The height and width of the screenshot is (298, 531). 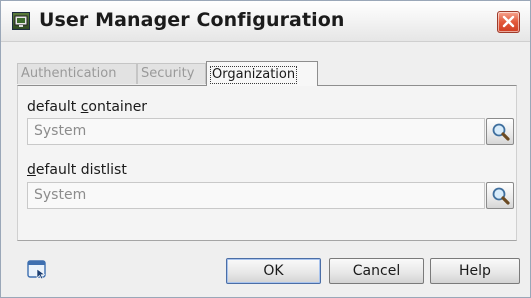 I want to click on default-container-label: default container, so click(x=87, y=107).